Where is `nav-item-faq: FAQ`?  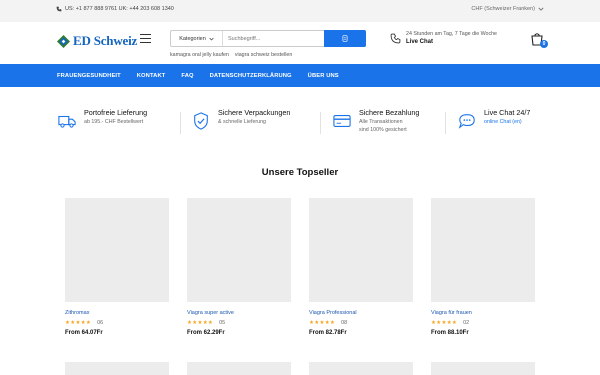
nav-item-faq: FAQ is located at coordinates (187, 76).